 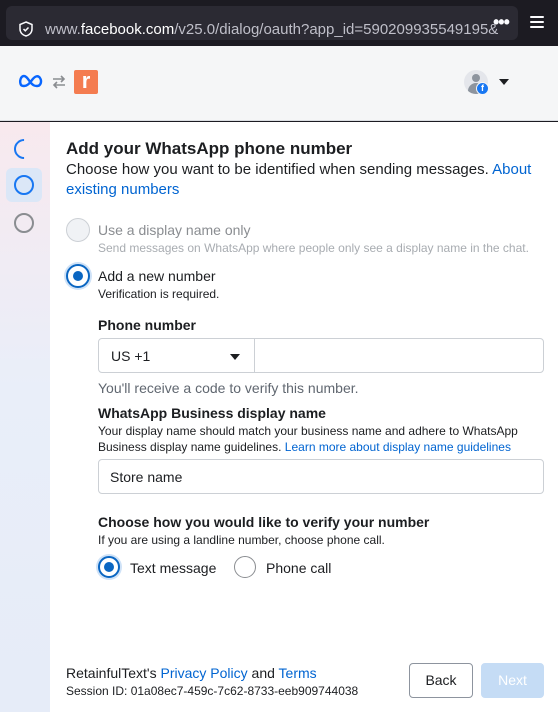 I want to click on step-loading-icon, so click(x=24, y=149).